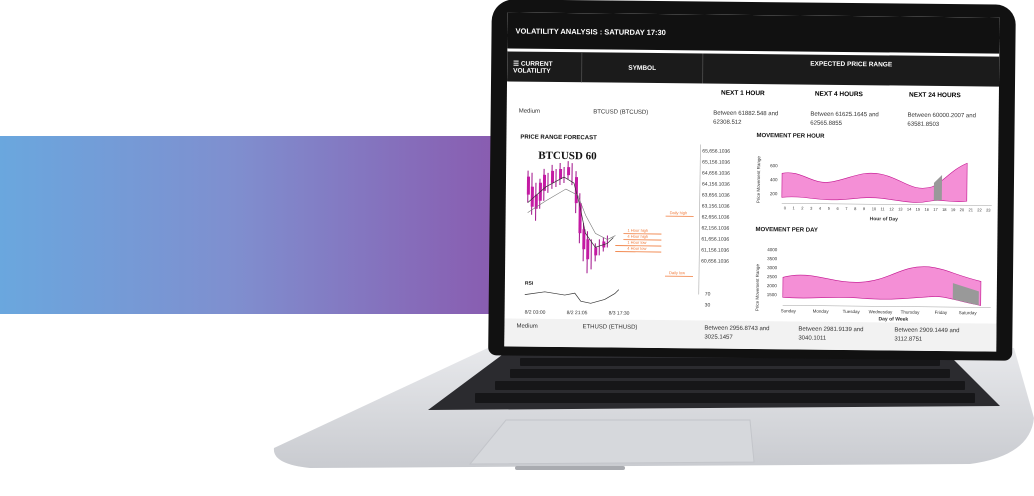 This screenshot has width=1034, height=496. I want to click on svg-text: Sunday, so click(789, 310).